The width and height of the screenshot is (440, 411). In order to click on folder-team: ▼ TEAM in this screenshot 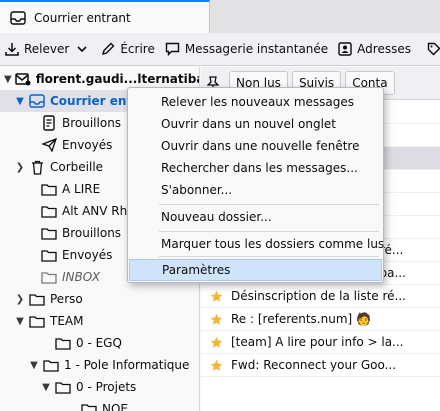, I will do `click(99, 321)`.